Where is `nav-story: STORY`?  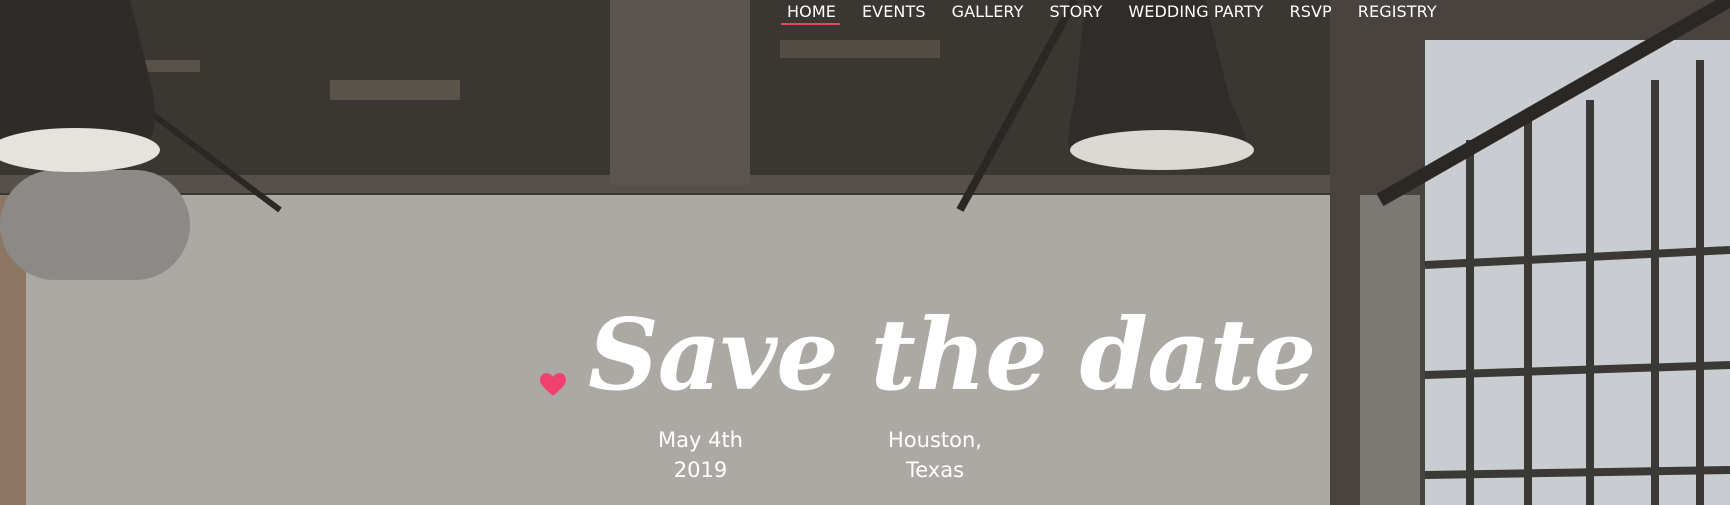 nav-story: STORY is located at coordinates (1075, 13).